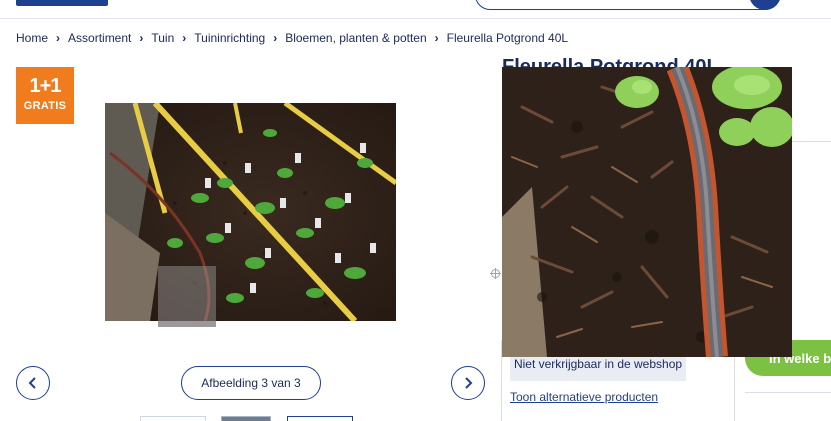 Image resolution: width=831 pixels, height=421 pixels. Describe the element at coordinates (584, 397) in the screenshot. I see `alternative-products-link: Toon alternatieve producten` at that location.